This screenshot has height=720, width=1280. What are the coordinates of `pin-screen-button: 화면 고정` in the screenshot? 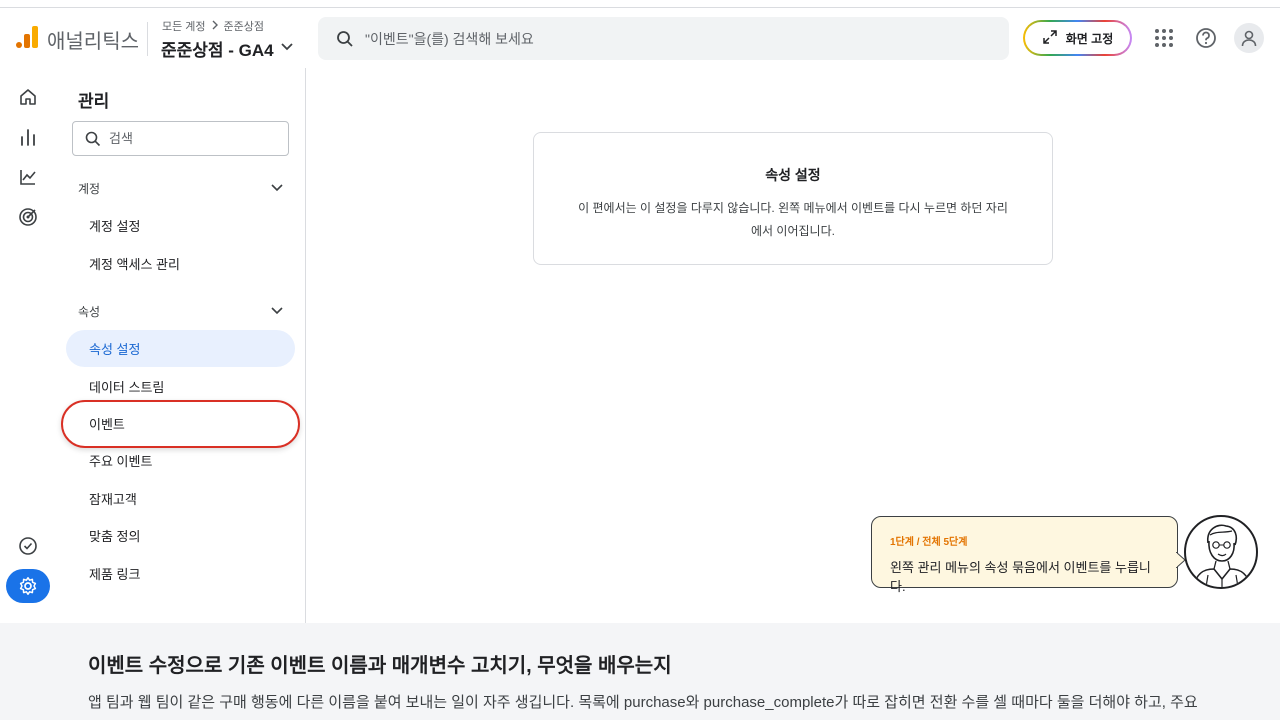 It's located at (1077, 38).